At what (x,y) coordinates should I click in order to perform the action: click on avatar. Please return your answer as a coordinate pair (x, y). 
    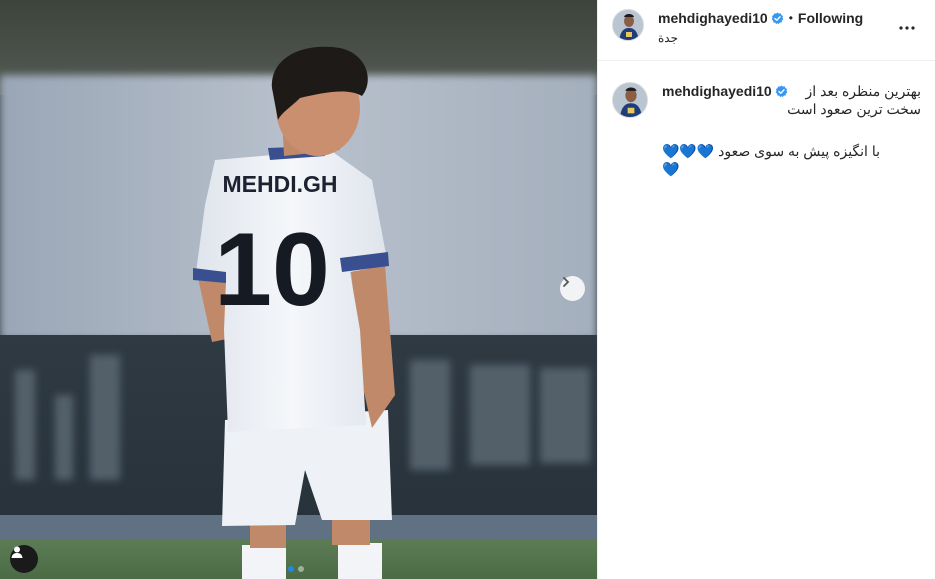
    Looking at the image, I should click on (628, 25).